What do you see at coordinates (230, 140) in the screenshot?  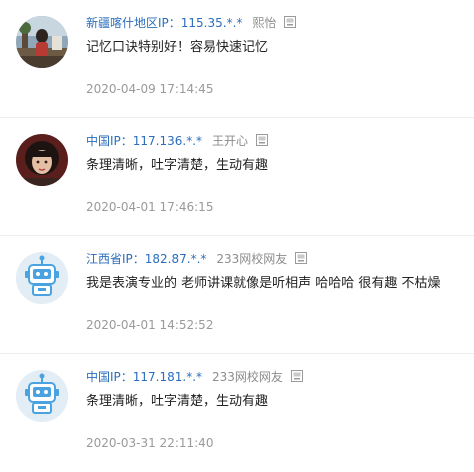 I see `username: 王开心` at bounding box center [230, 140].